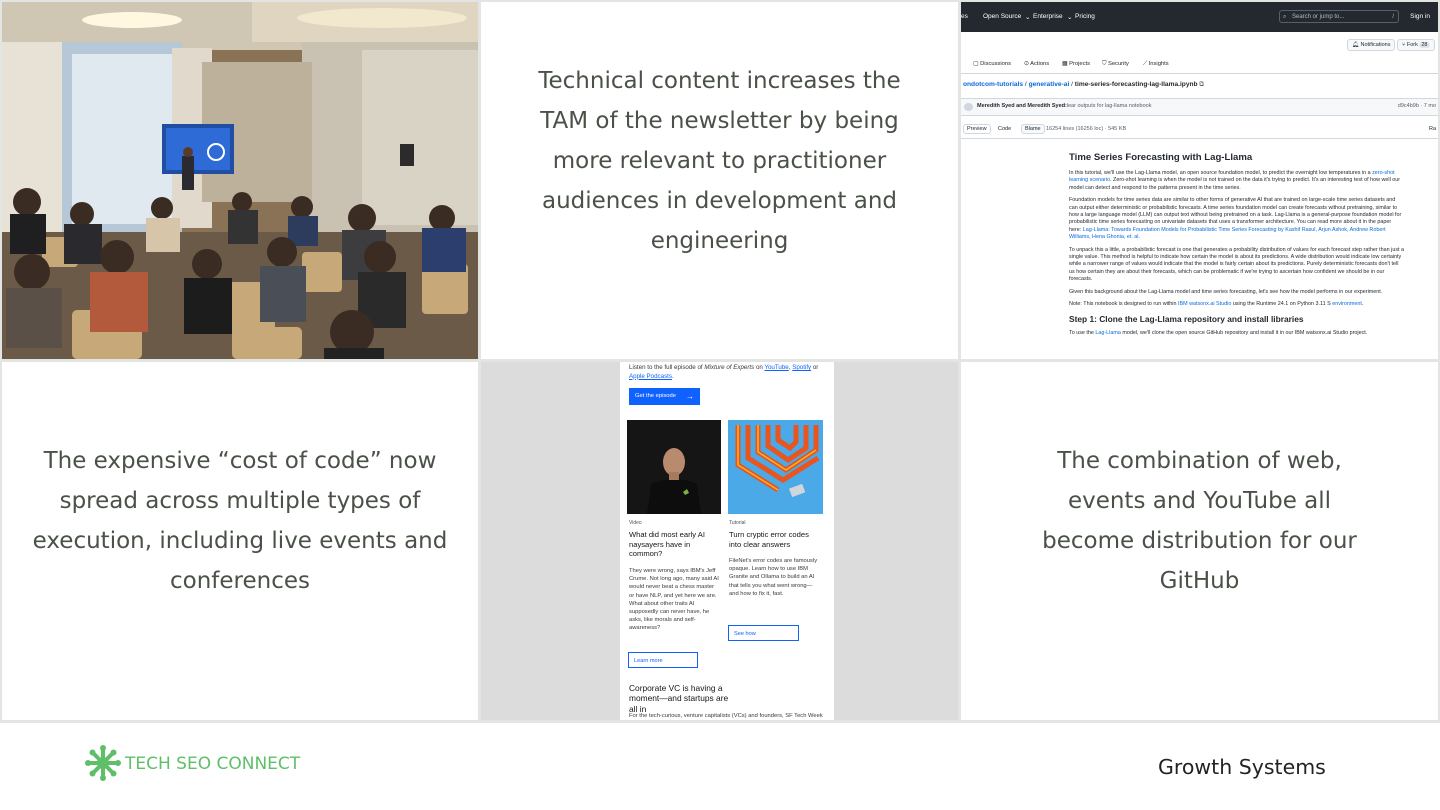 Image resolution: width=1440 pixels, height=810 pixels. What do you see at coordinates (801, 367) in the screenshot?
I see `spotify-link: Spotify` at bounding box center [801, 367].